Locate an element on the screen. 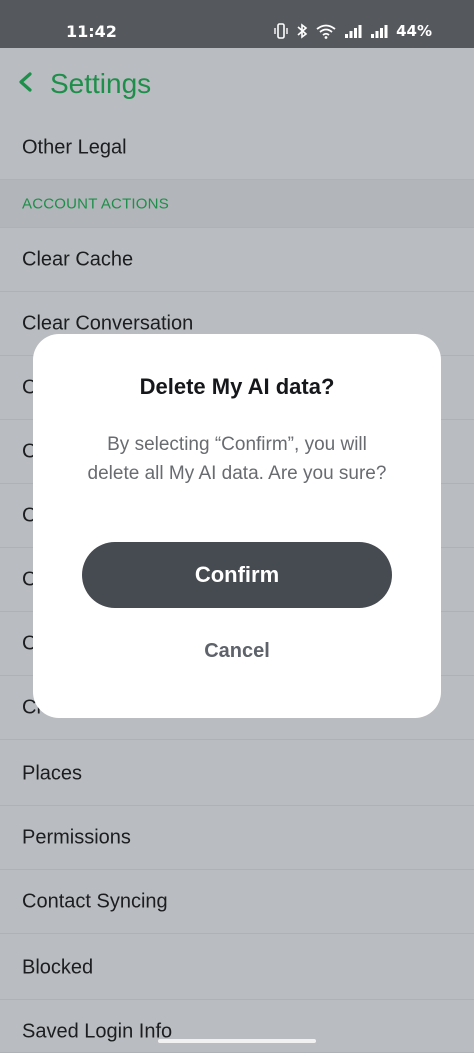 The height and width of the screenshot is (1053, 474). confirm-button: Confirm is located at coordinates (237, 575).